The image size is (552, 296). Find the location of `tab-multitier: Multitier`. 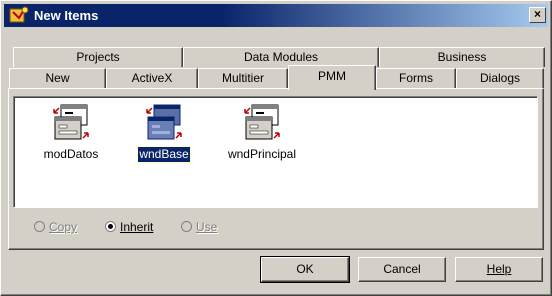

tab-multitier: Multitier is located at coordinates (243, 78).